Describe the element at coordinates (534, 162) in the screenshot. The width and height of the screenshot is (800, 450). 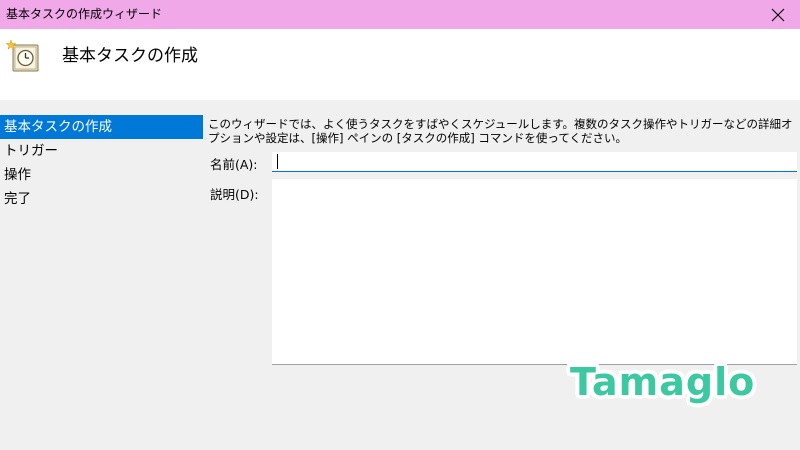
I see `name-input` at that location.